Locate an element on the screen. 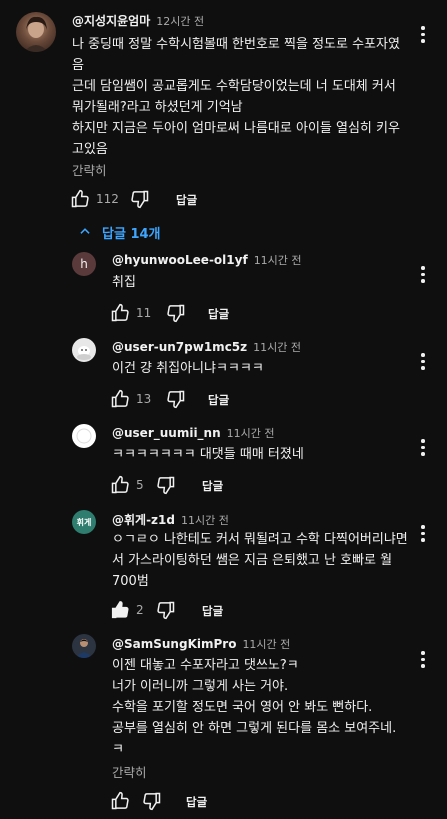 The width and height of the screenshot is (447, 819). comment-header: @hyunwooLee-ol1yf 11시간 전 is located at coordinates (207, 260).